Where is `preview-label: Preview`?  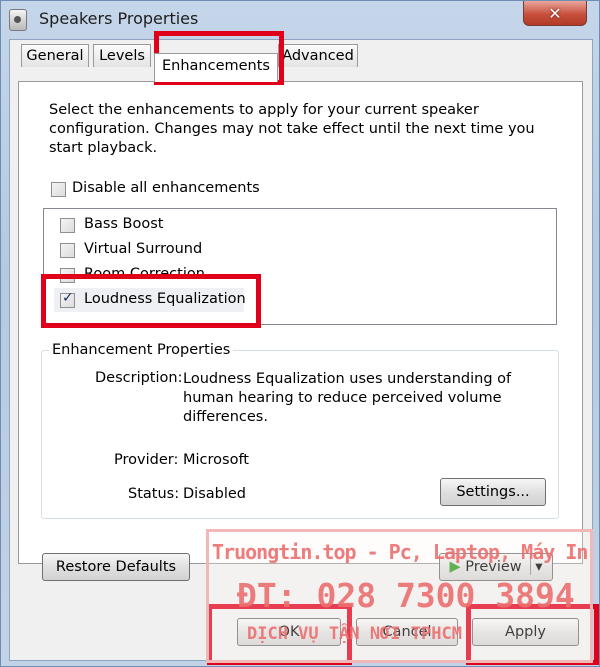 preview-label: Preview is located at coordinates (493, 567).